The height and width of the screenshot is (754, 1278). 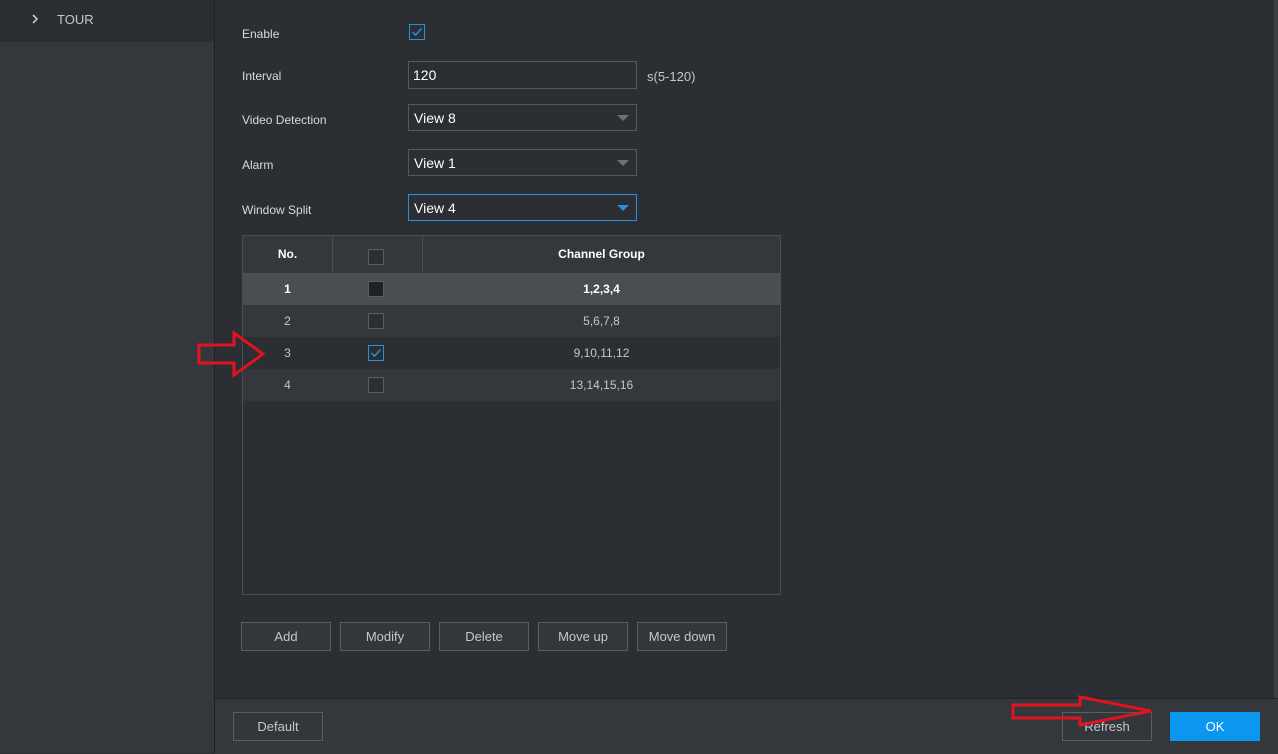 I want to click on window-split-value: View 4, so click(x=435, y=208).